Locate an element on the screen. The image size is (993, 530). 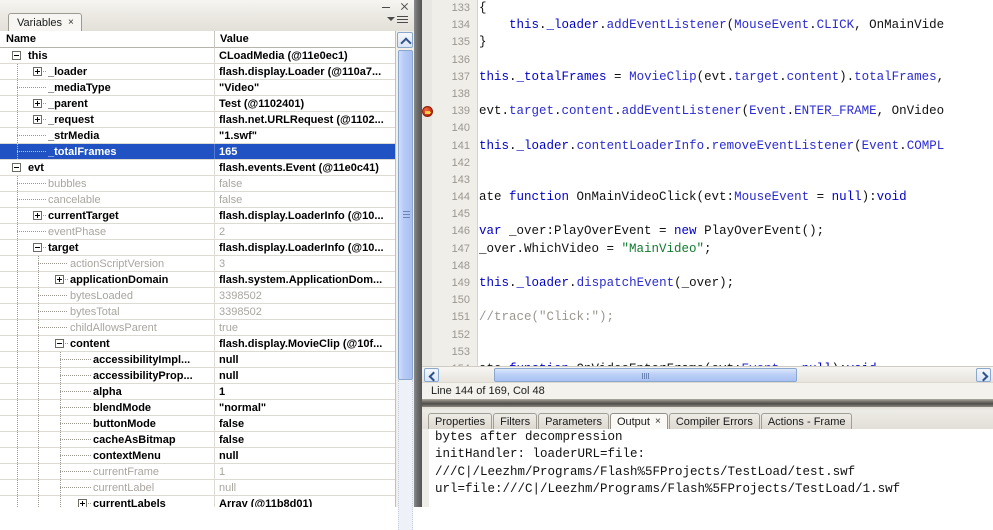
variable-value-cell: "normal" is located at coordinates (305, 408).